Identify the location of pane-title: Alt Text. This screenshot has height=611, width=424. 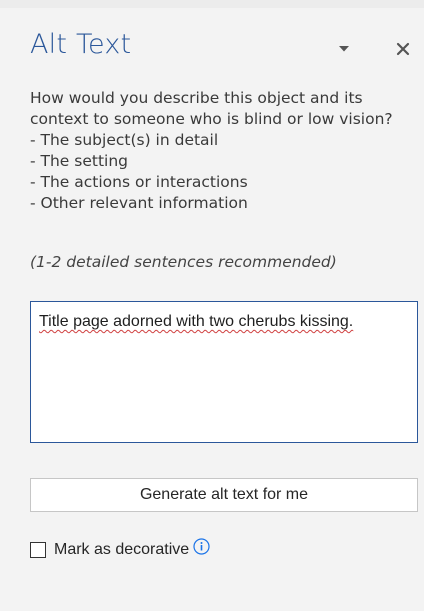
(81, 44).